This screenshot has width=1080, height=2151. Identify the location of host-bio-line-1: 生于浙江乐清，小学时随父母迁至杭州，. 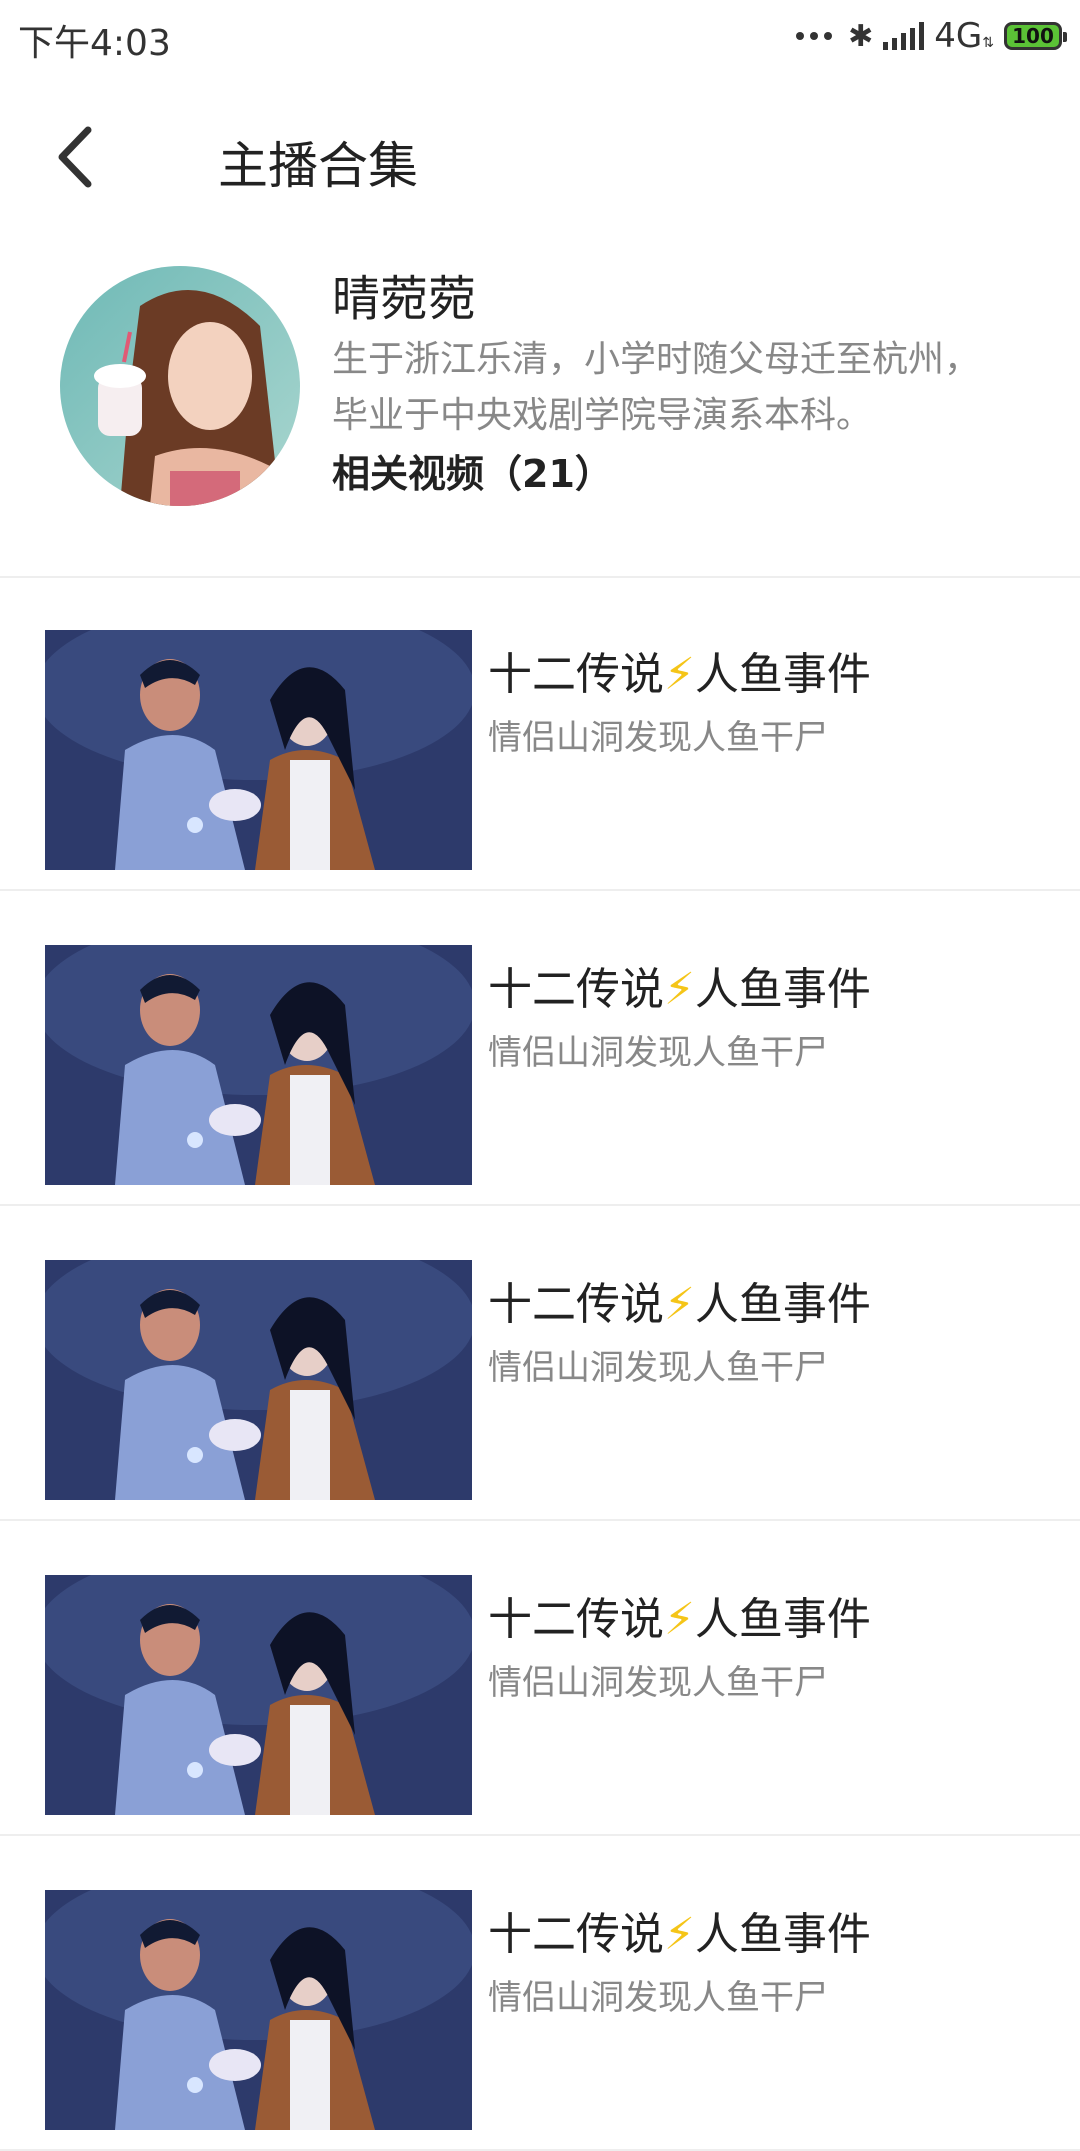
(656, 359).